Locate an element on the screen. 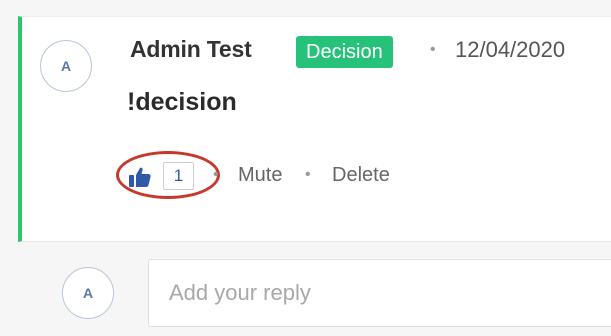 This screenshot has width=611, height=336. reply-avatar: A is located at coordinates (88, 293).